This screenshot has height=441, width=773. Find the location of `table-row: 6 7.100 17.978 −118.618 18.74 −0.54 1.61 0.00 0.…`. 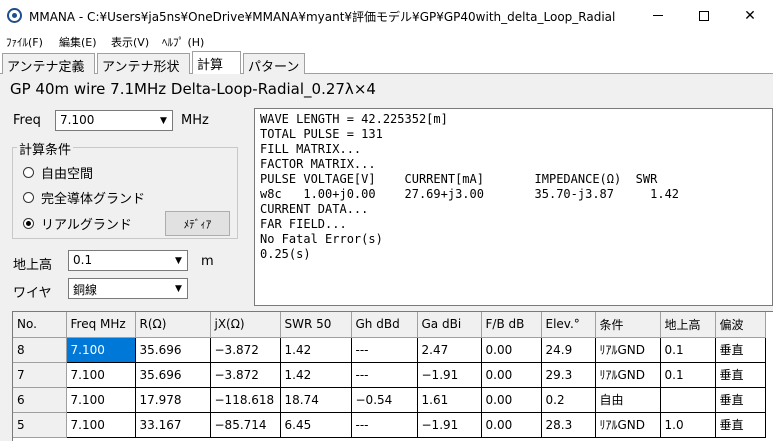

table-row: 6 7.100 17.978 −118.618 18.74 −0.54 1.61 0.00 0.… is located at coordinates (389, 400).